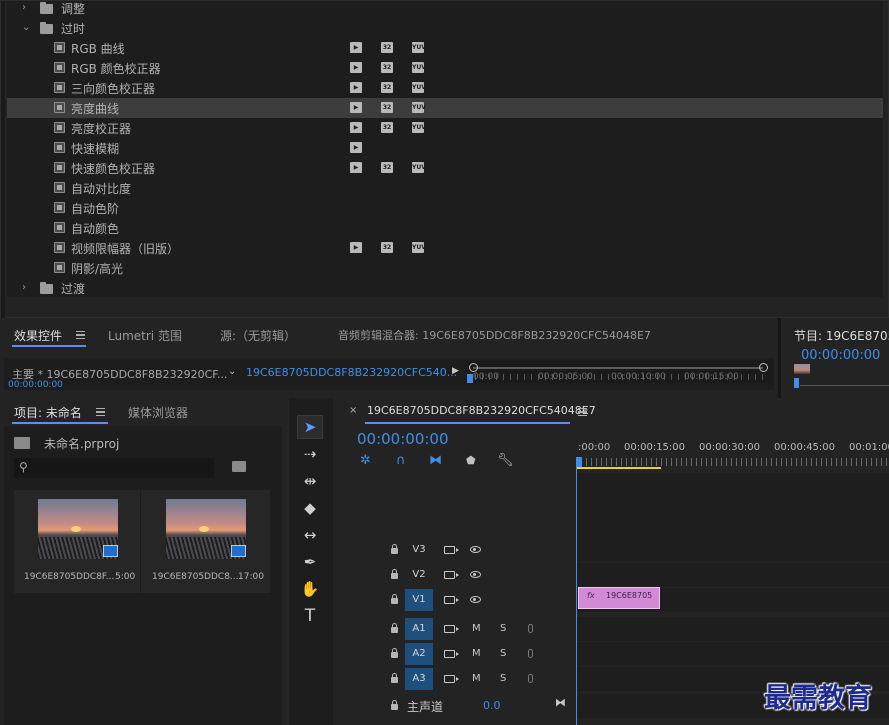 The image size is (889, 725). What do you see at coordinates (560, 702) in the screenshot?
I see `go-to-end-icon: ⧓` at bounding box center [560, 702].